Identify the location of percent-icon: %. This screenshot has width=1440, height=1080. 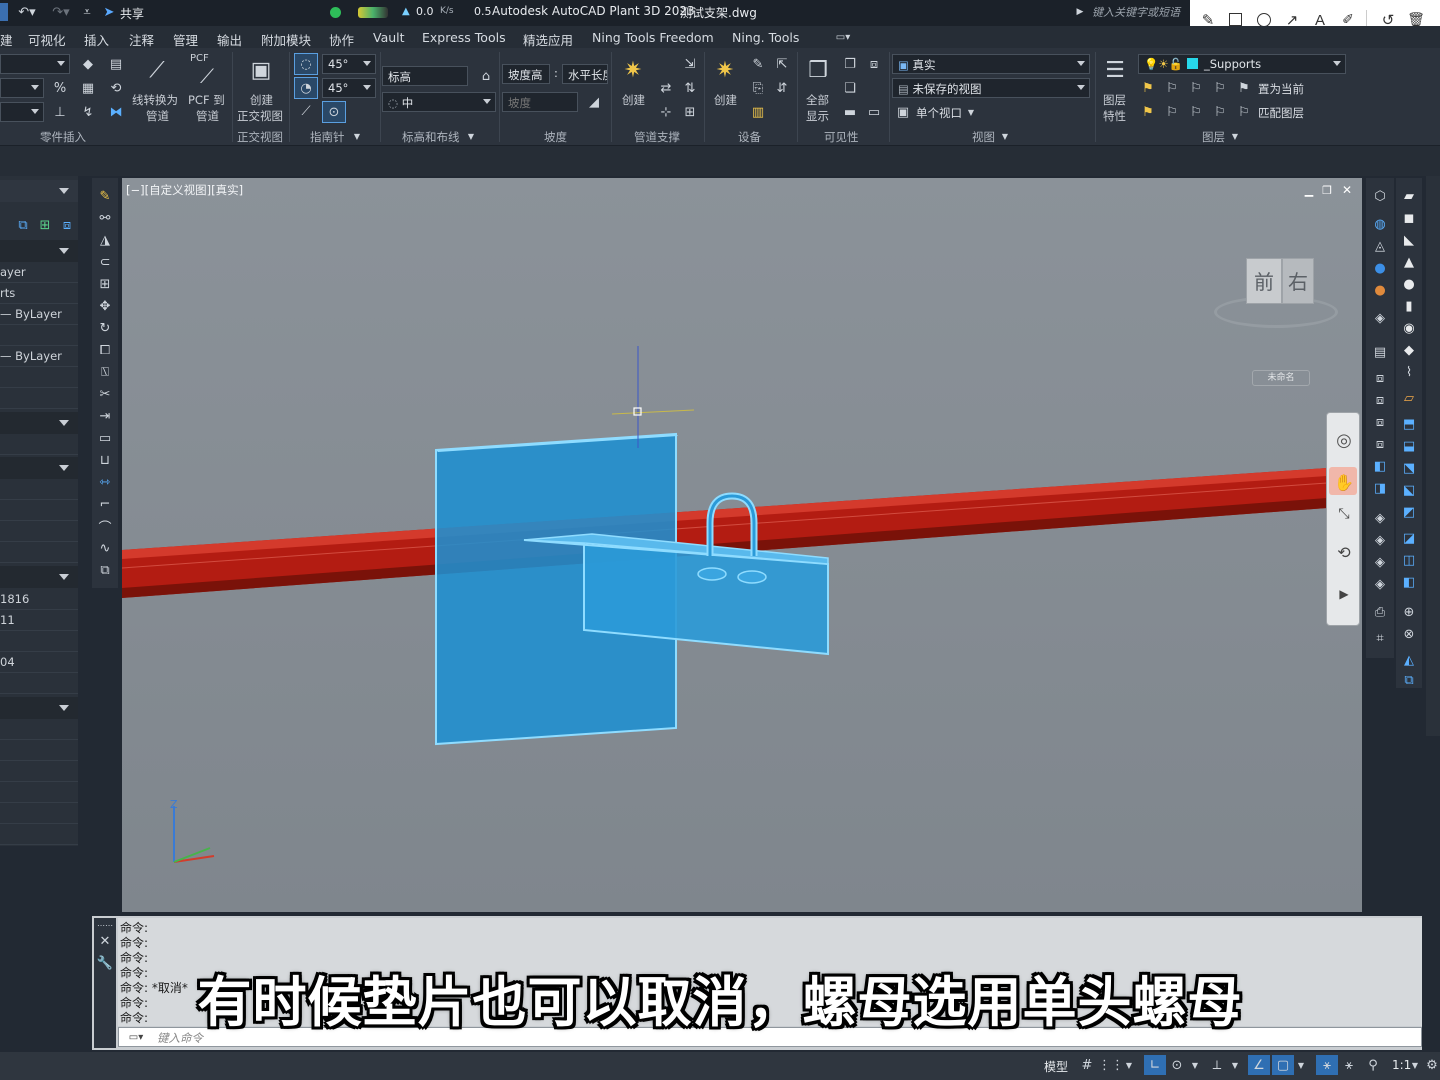
(60, 88).